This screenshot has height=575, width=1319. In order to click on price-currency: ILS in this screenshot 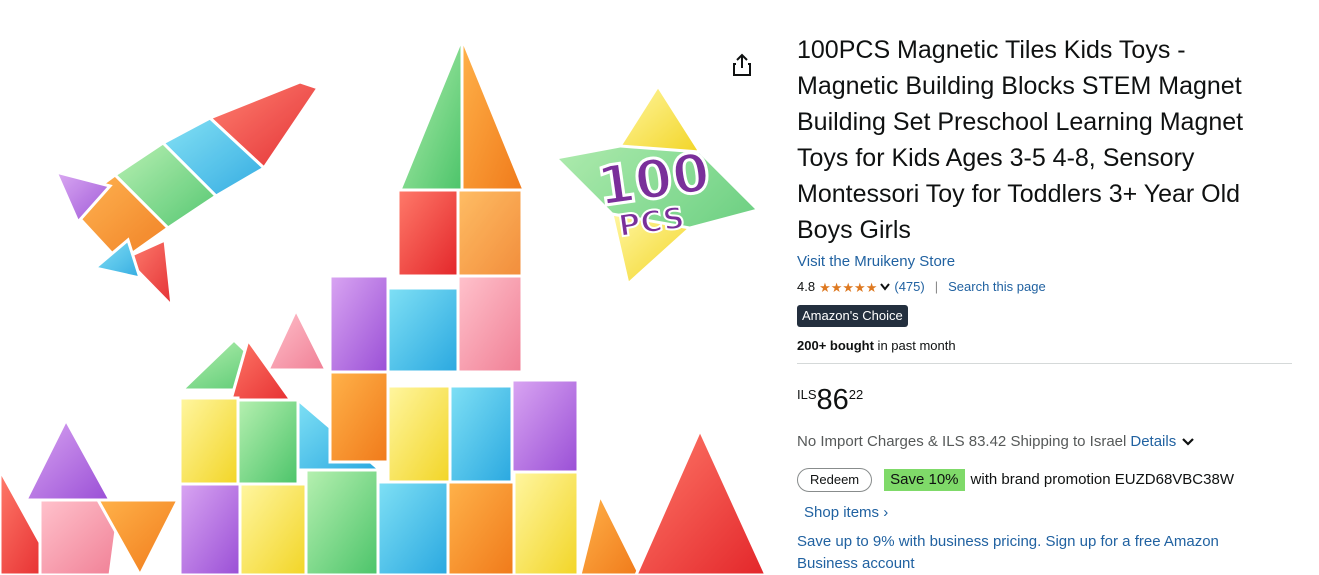, I will do `click(807, 394)`.